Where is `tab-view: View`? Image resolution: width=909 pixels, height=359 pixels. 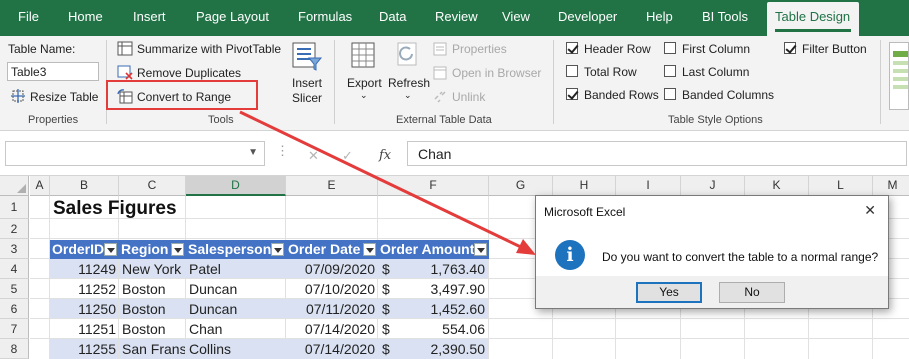
tab-view: View is located at coordinates (516, 16).